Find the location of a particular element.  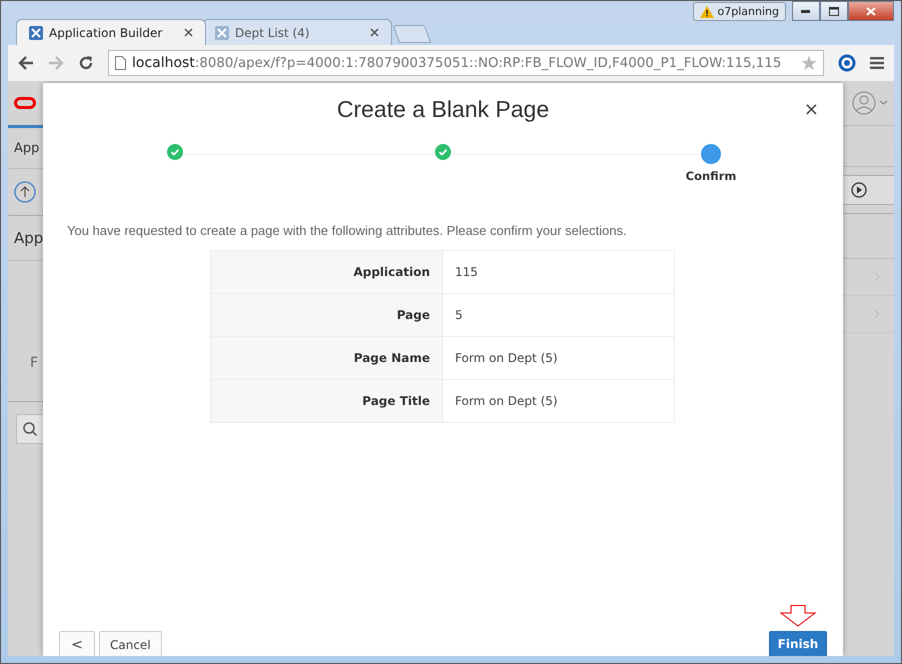

finish-button: Finish is located at coordinates (798, 643).